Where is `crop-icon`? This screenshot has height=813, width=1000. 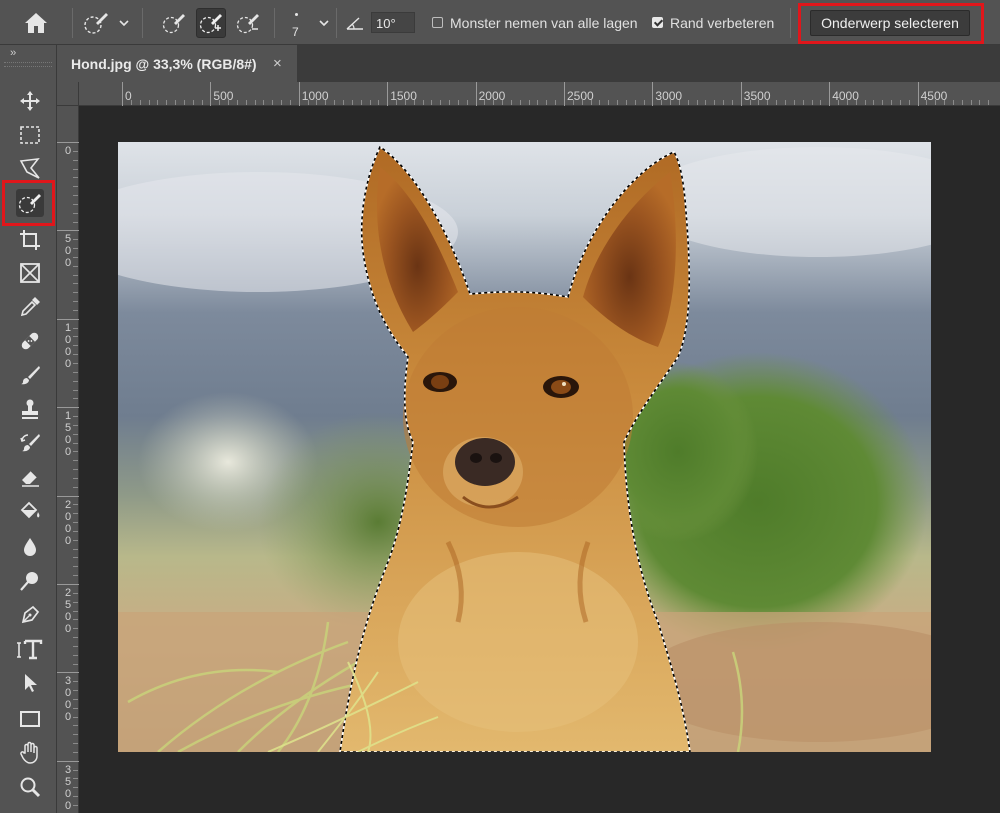 crop-icon is located at coordinates (30, 240).